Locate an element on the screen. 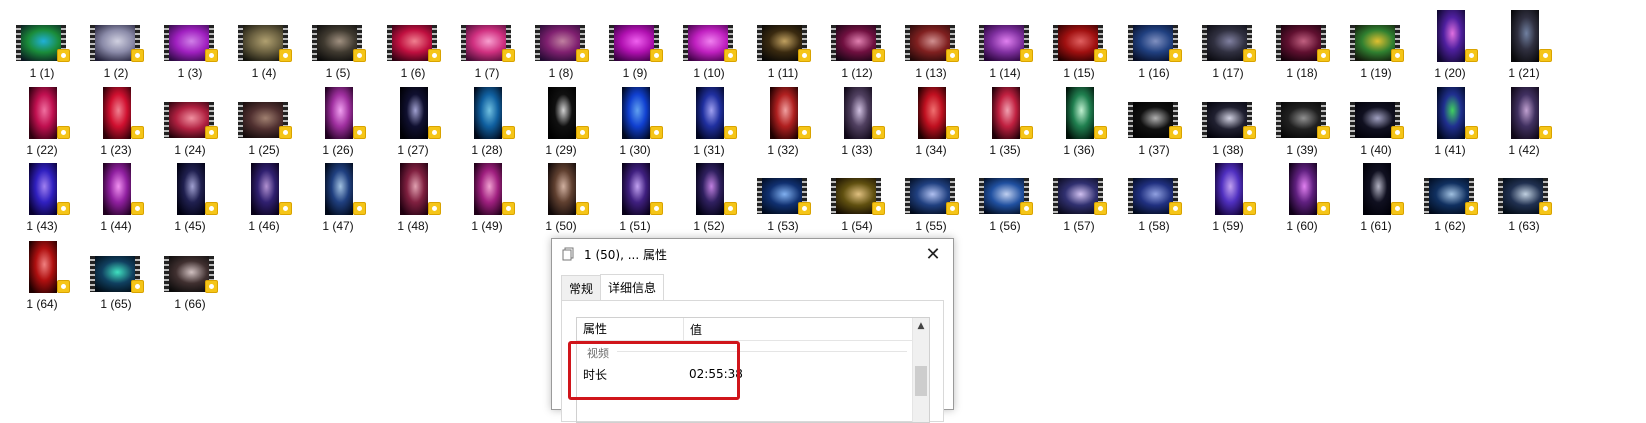 The width and height of the screenshot is (1646, 423). scroll-thumb is located at coordinates (921, 381).